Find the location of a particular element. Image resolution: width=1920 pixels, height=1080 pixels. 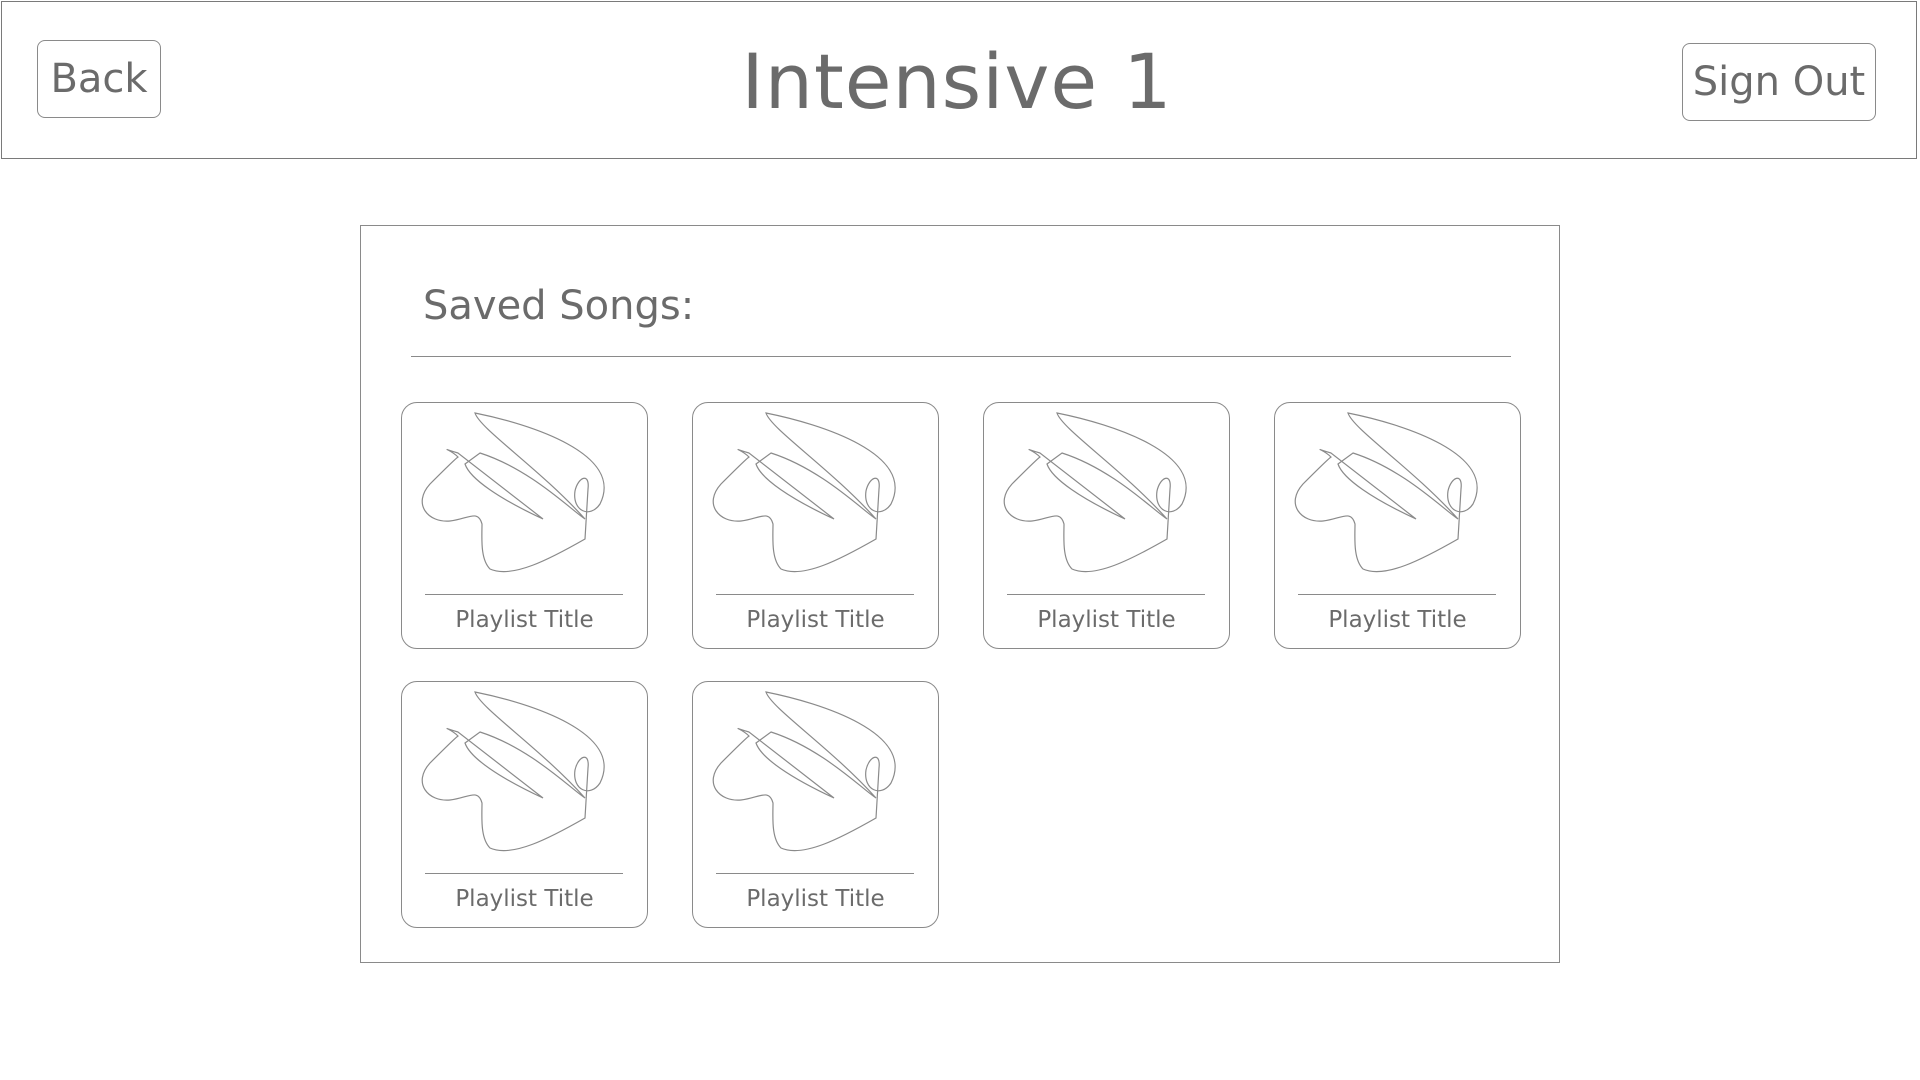

top-bar: Back Intensive 1 Sign Out is located at coordinates (959, 80).